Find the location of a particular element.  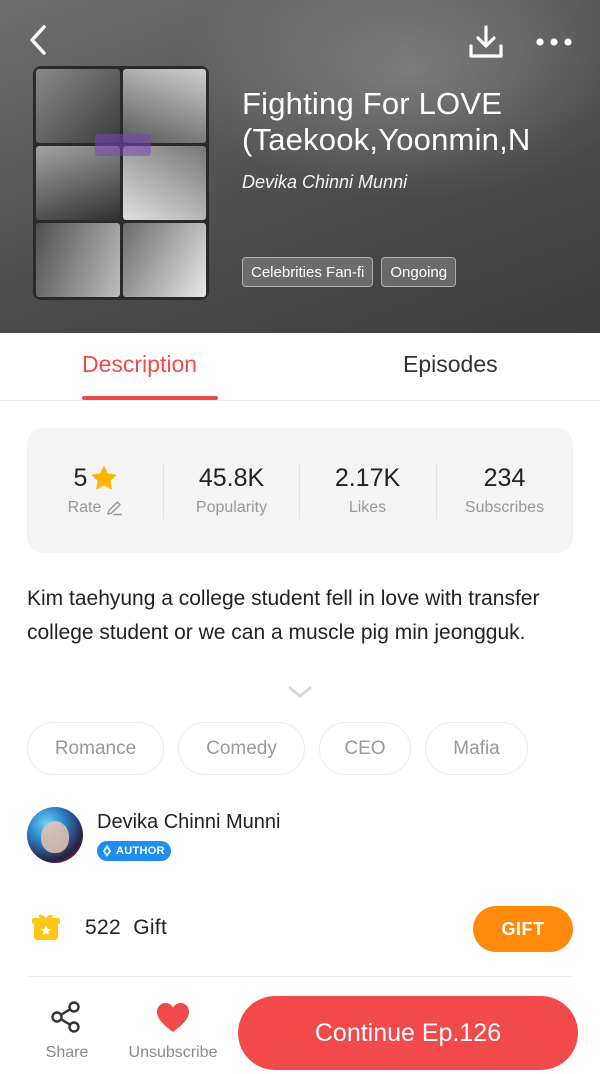

download-button is located at coordinates (486, 42).